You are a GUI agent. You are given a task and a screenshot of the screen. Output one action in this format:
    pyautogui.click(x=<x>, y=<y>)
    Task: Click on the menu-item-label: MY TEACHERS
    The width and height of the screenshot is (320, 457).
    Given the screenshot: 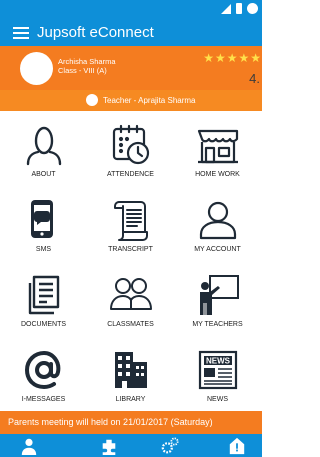 What is the action you would take?
    pyautogui.click(x=217, y=324)
    